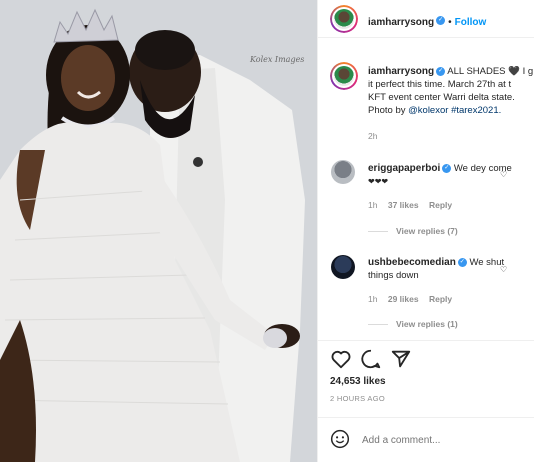 The width and height of the screenshot is (534, 462). Describe the element at coordinates (427, 324) in the screenshot. I see `view-replies-label: View replies (1)` at that location.